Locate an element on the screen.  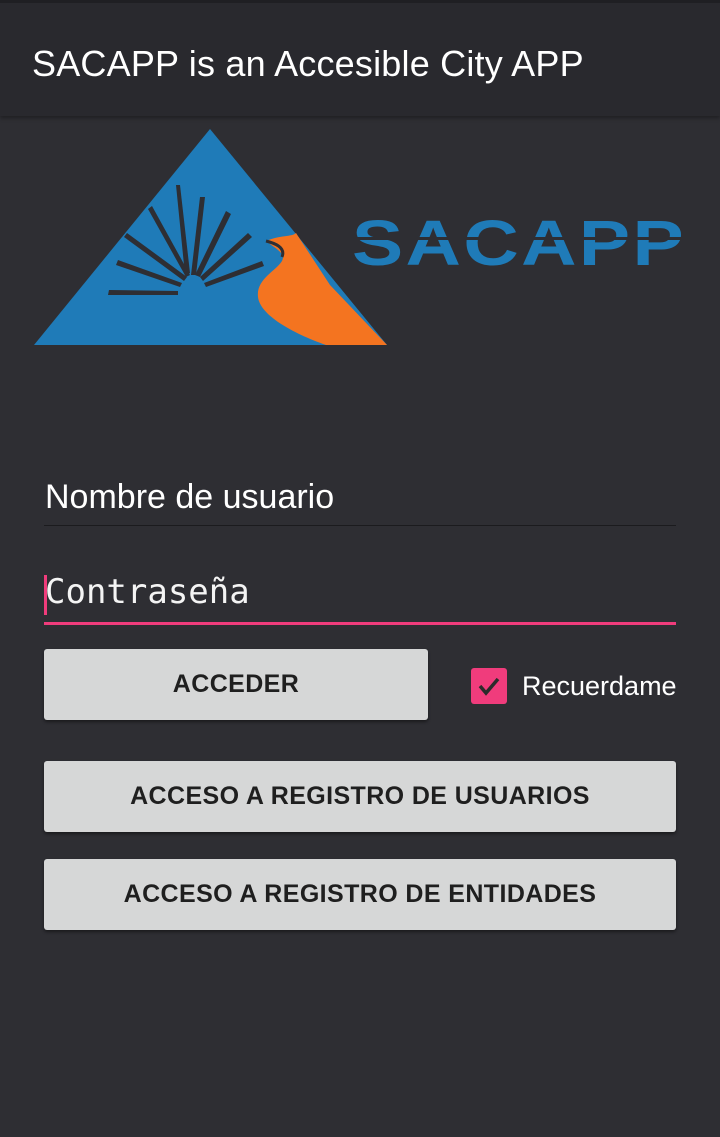
app-title: SACAPP is an Accesible City APP is located at coordinates (308, 63).